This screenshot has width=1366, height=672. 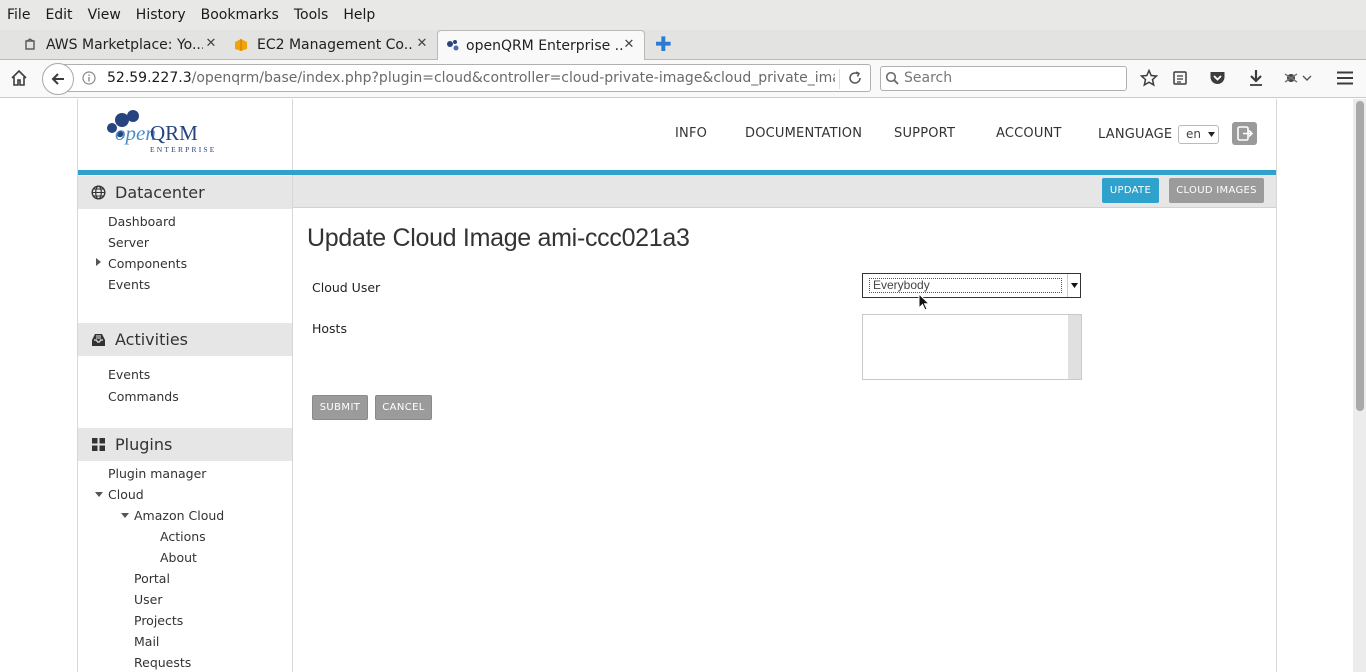 What do you see at coordinates (965, 285) in the screenshot?
I see `cloud-user-value: Everybody` at bounding box center [965, 285].